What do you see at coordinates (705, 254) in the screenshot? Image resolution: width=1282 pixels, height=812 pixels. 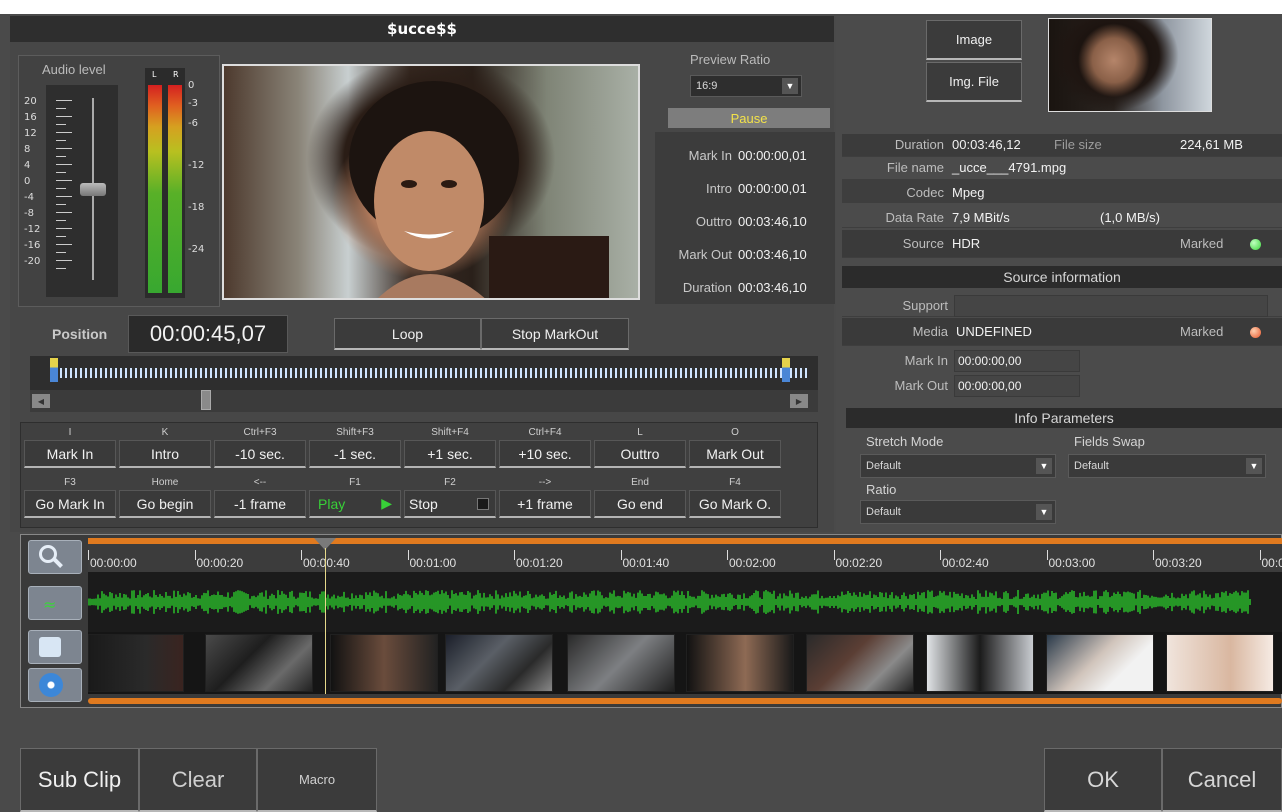 I see `mark-label: Mark Out` at bounding box center [705, 254].